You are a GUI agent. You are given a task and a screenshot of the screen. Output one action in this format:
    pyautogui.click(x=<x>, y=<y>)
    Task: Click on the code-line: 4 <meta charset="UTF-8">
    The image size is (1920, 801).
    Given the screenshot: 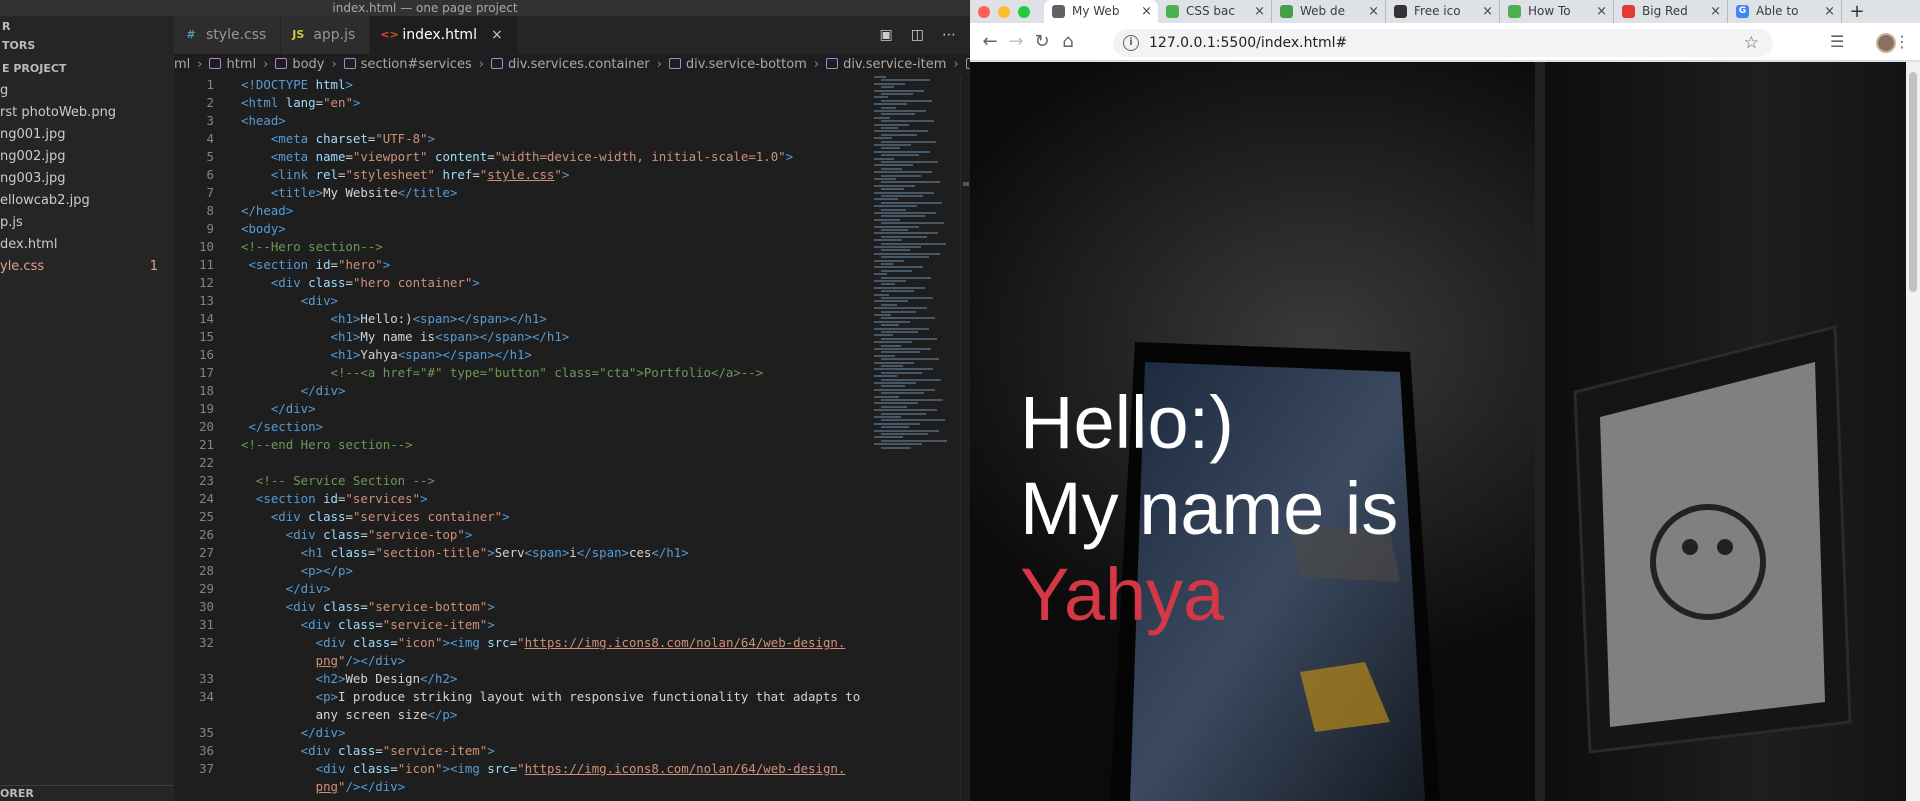 What is the action you would take?
    pyautogui.click(x=519, y=139)
    